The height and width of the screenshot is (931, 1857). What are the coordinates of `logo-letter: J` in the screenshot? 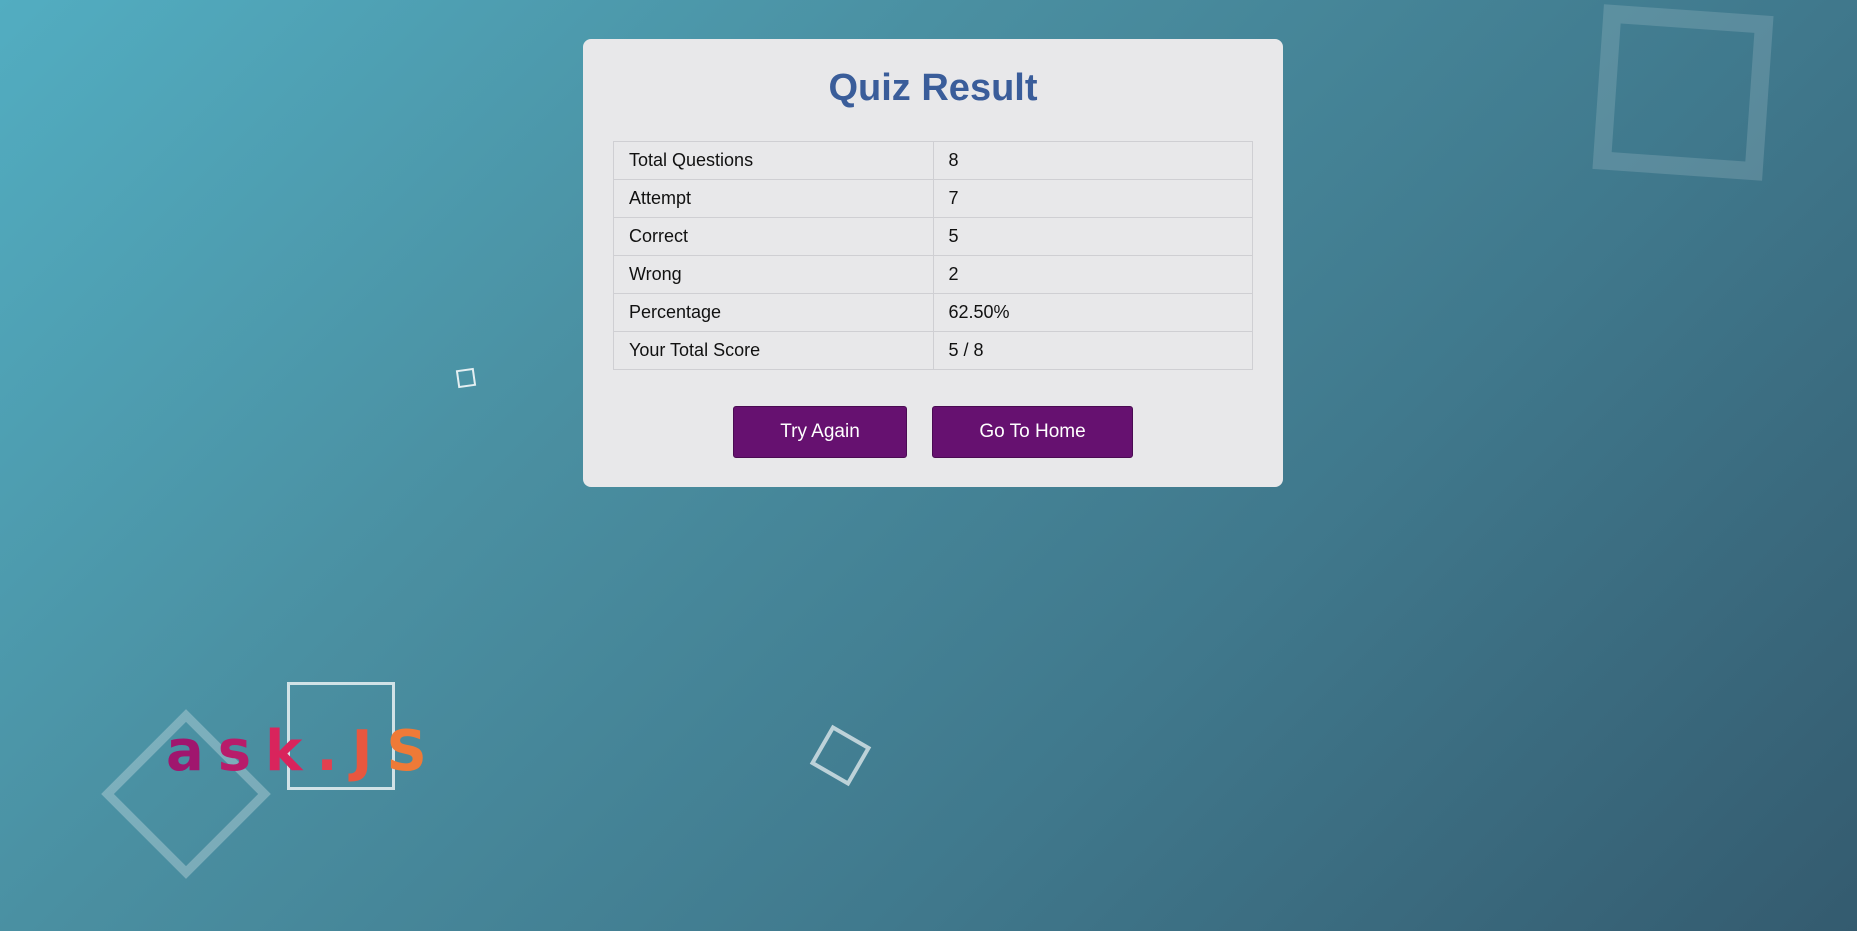 It's located at (369, 751).